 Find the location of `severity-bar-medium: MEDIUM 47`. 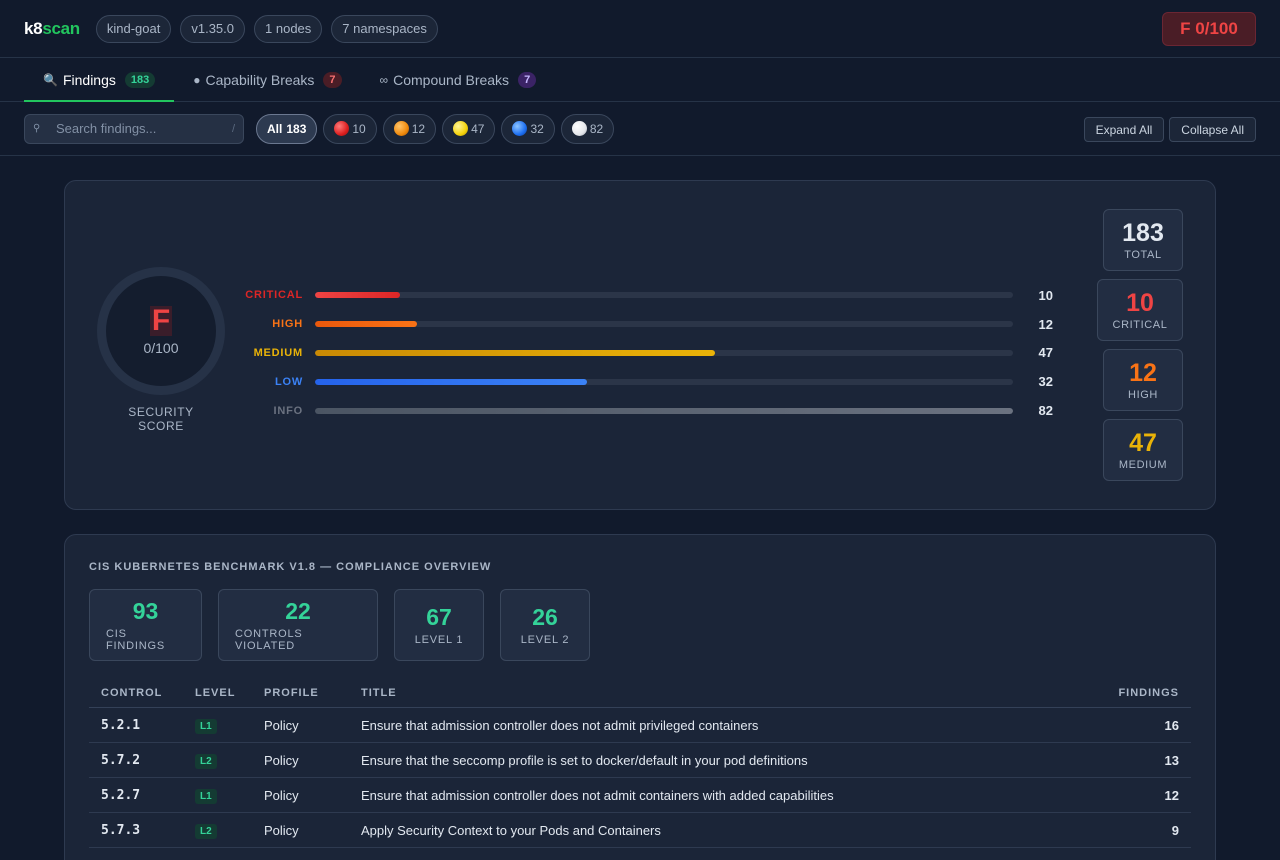

severity-bar-medium: MEDIUM 47 is located at coordinates (660, 353).